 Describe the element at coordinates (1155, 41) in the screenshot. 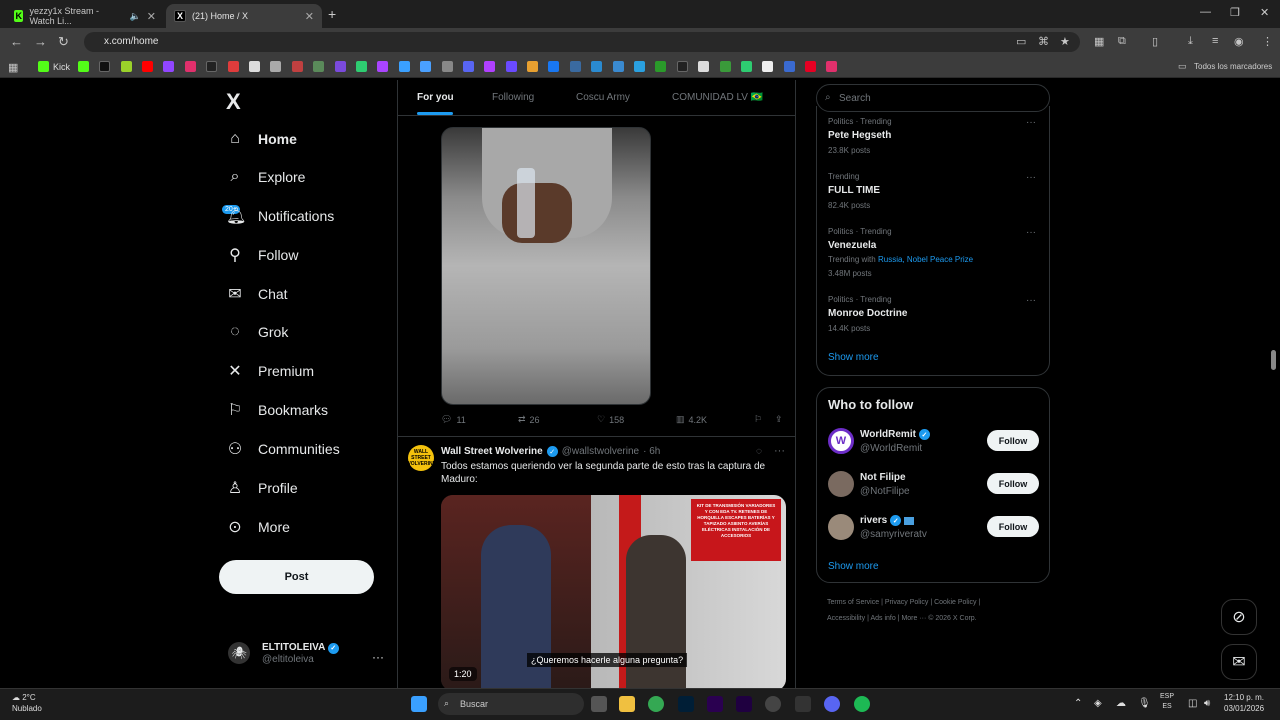

I see `sidepanel-icon: ▯` at that location.